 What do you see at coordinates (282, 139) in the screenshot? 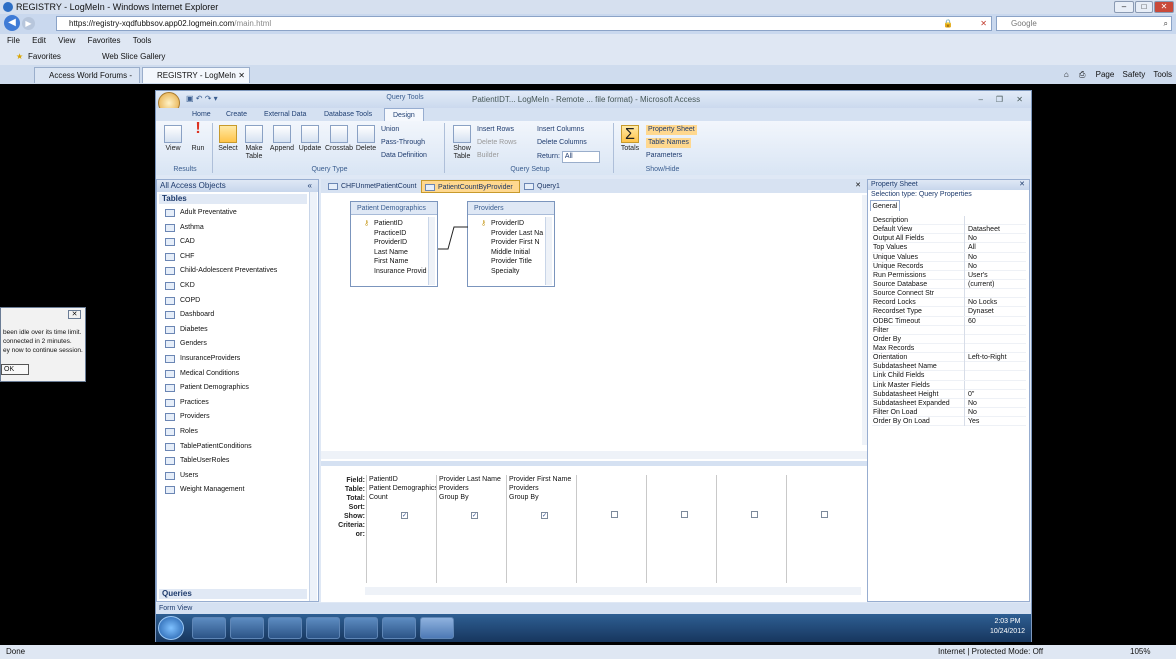
I see `append-button: Append` at bounding box center [282, 139].